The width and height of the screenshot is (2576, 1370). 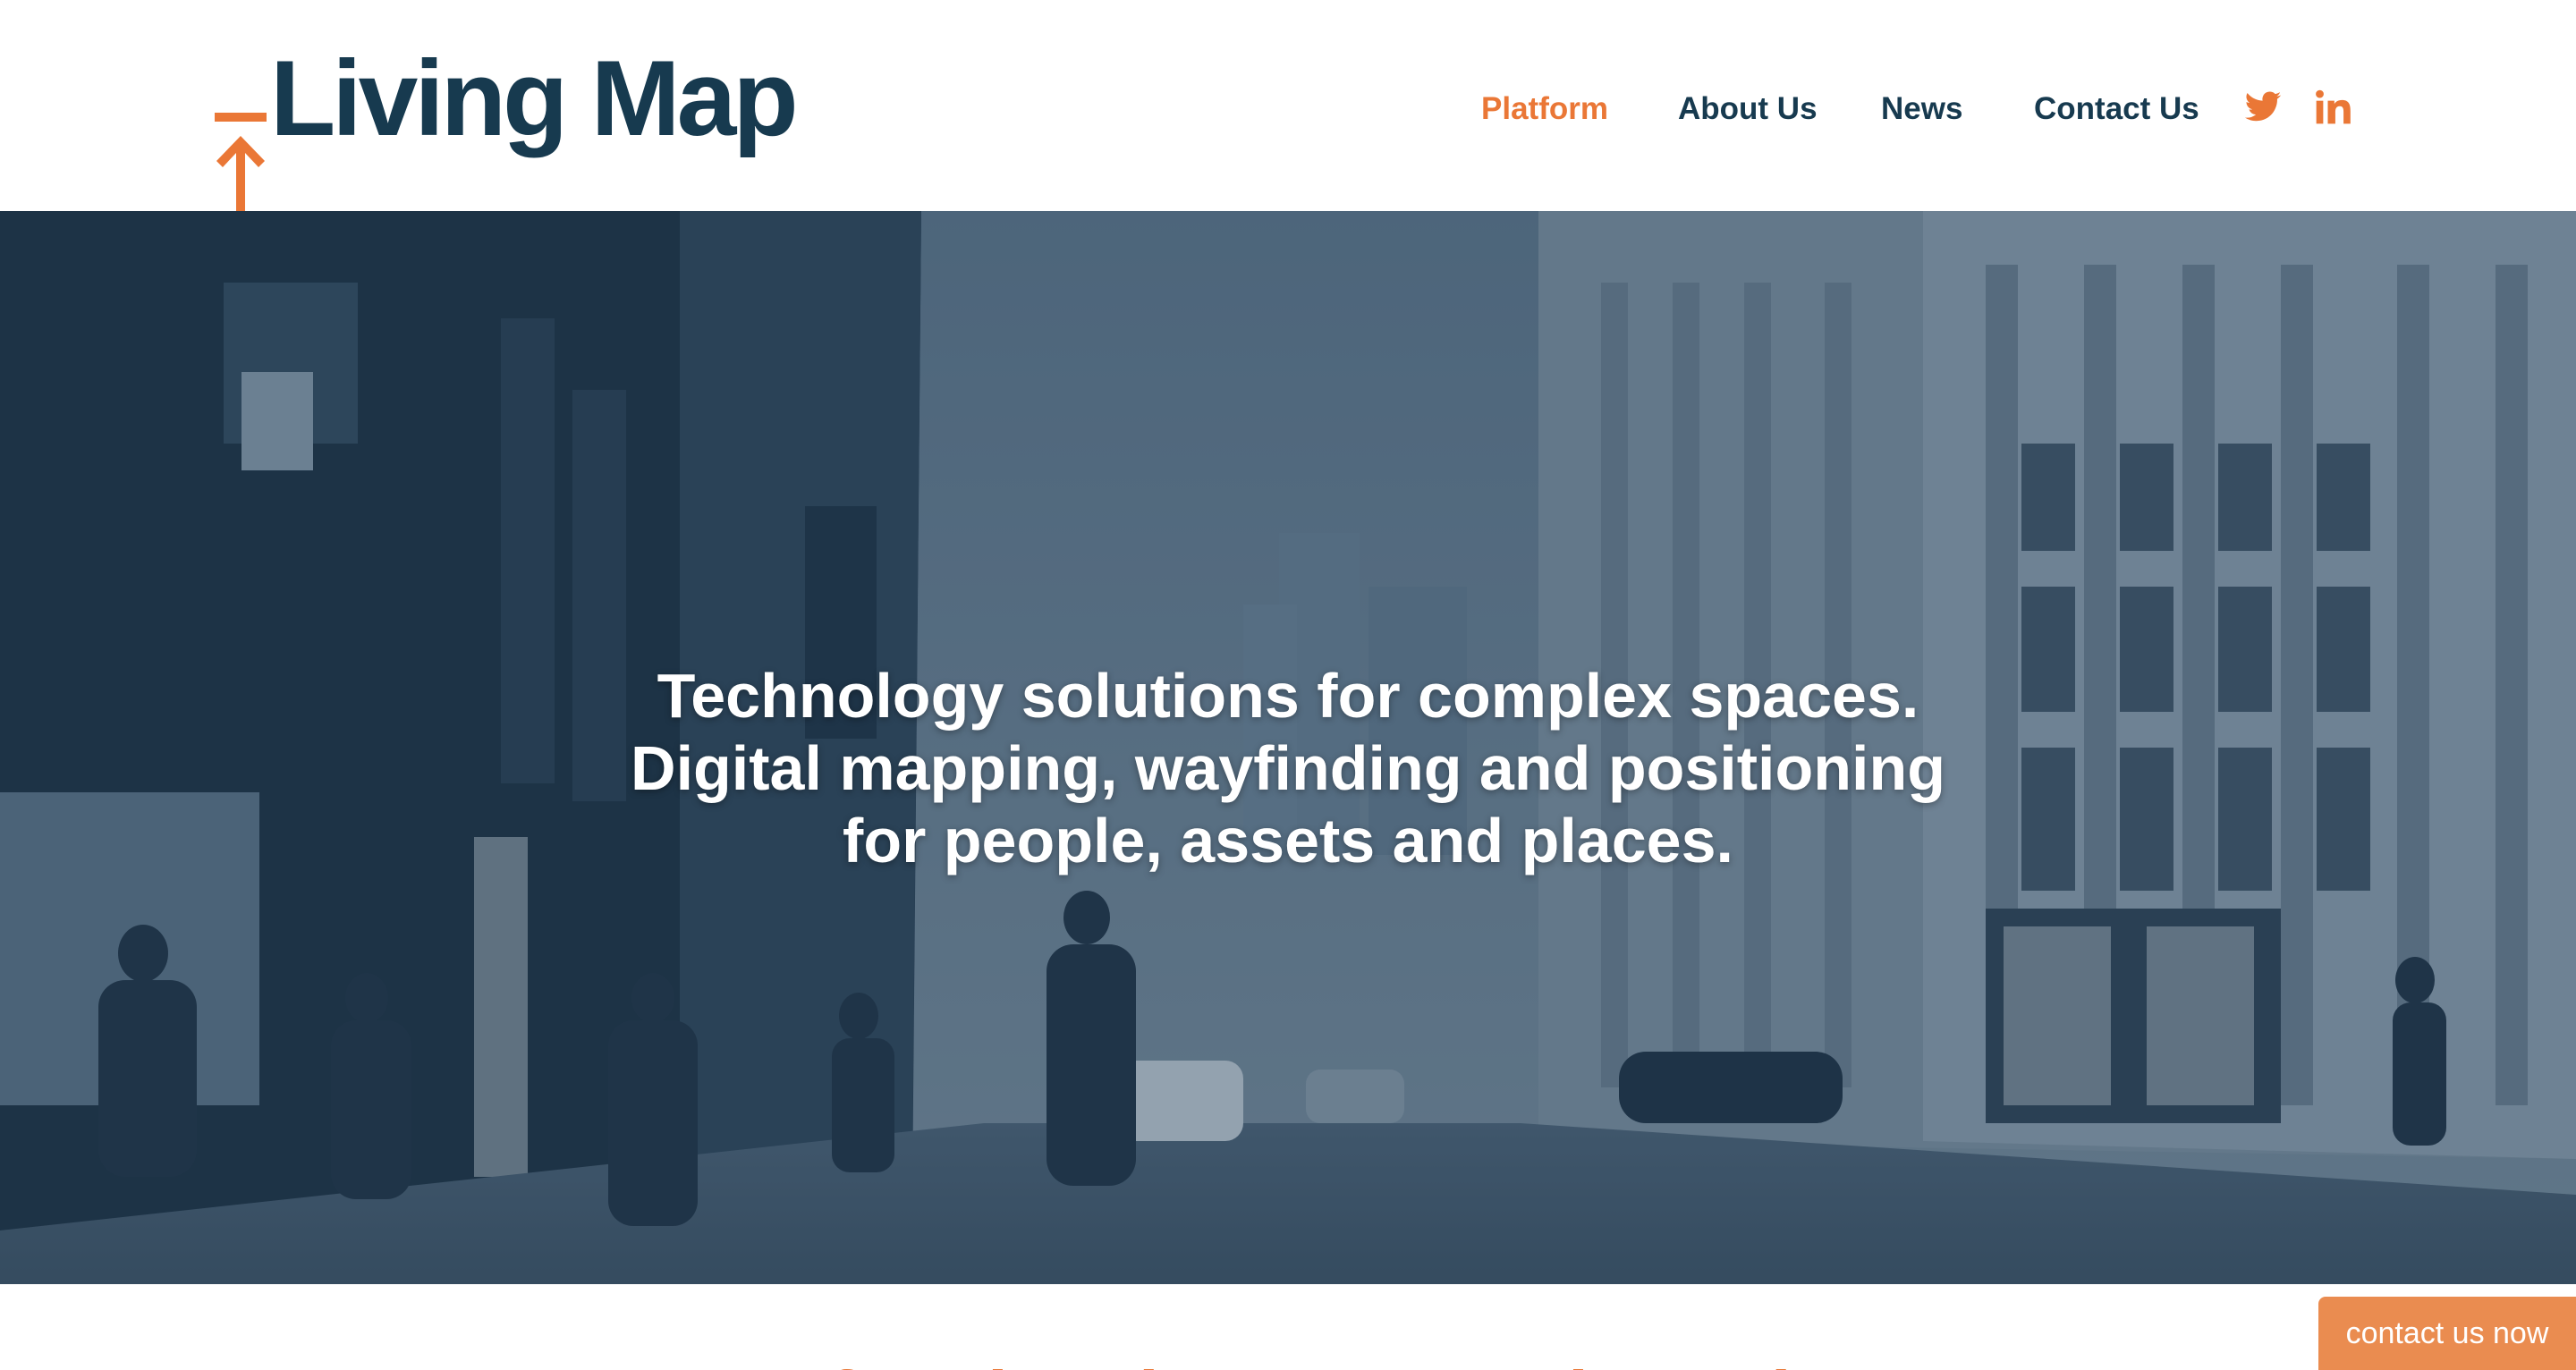 What do you see at coordinates (1544, 109) in the screenshot?
I see `nav-item-platform: Platform` at bounding box center [1544, 109].